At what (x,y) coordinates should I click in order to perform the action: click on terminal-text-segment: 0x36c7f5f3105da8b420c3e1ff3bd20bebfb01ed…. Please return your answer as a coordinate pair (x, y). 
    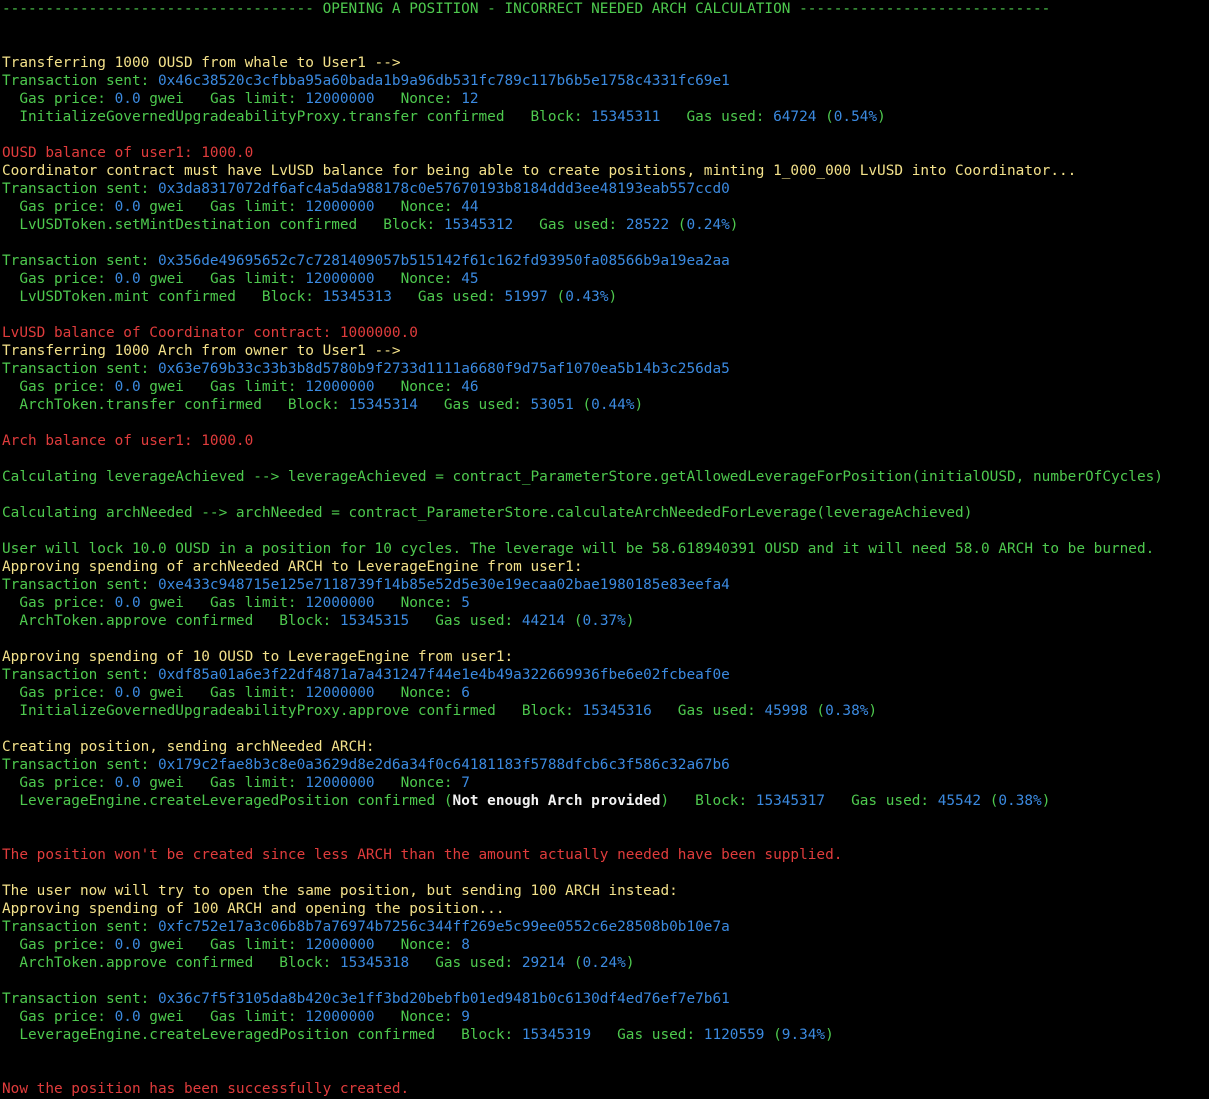
    Looking at the image, I should click on (443, 999).